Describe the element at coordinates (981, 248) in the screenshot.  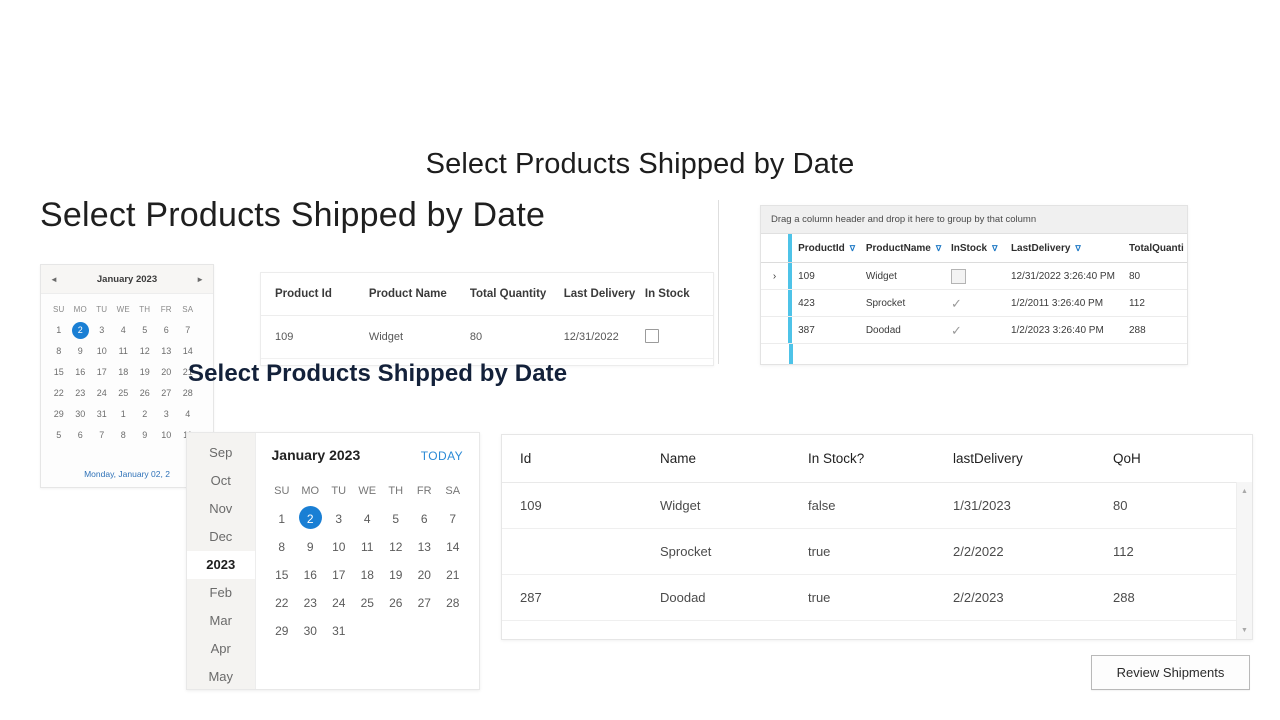
I see `grid-column-header-instock: InStock ∇` at that location.